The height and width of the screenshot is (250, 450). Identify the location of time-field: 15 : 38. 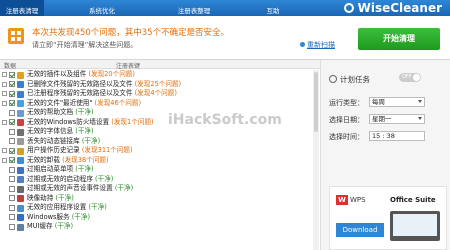
(397, 136).